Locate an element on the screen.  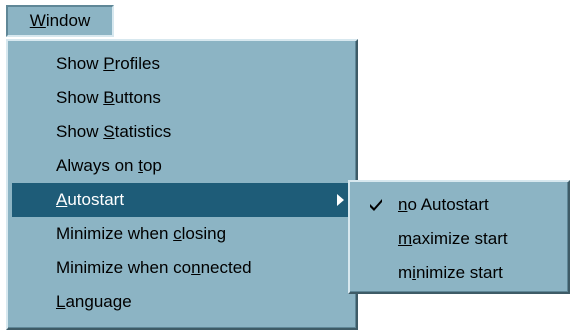
menu-item-show-buttons: Show Buttons is located at coordinates (182, 98).